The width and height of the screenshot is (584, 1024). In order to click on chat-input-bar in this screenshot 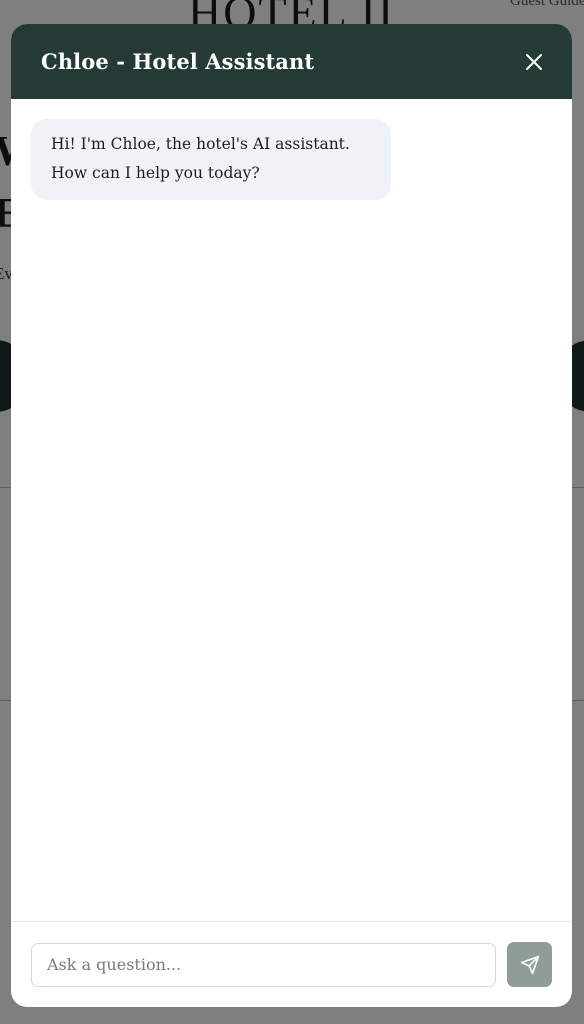, I will do `click(291, 964)`.